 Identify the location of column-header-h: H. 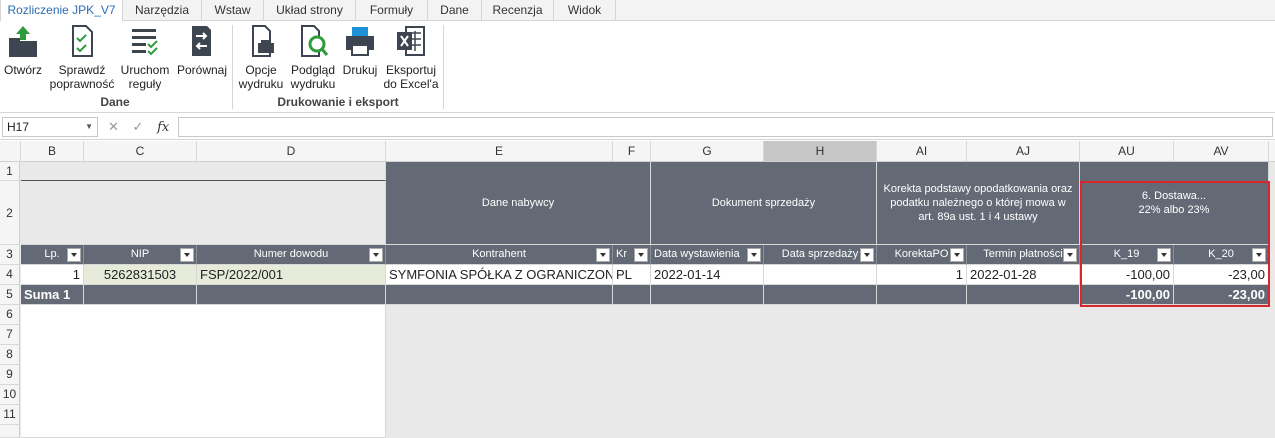
(820, 151).